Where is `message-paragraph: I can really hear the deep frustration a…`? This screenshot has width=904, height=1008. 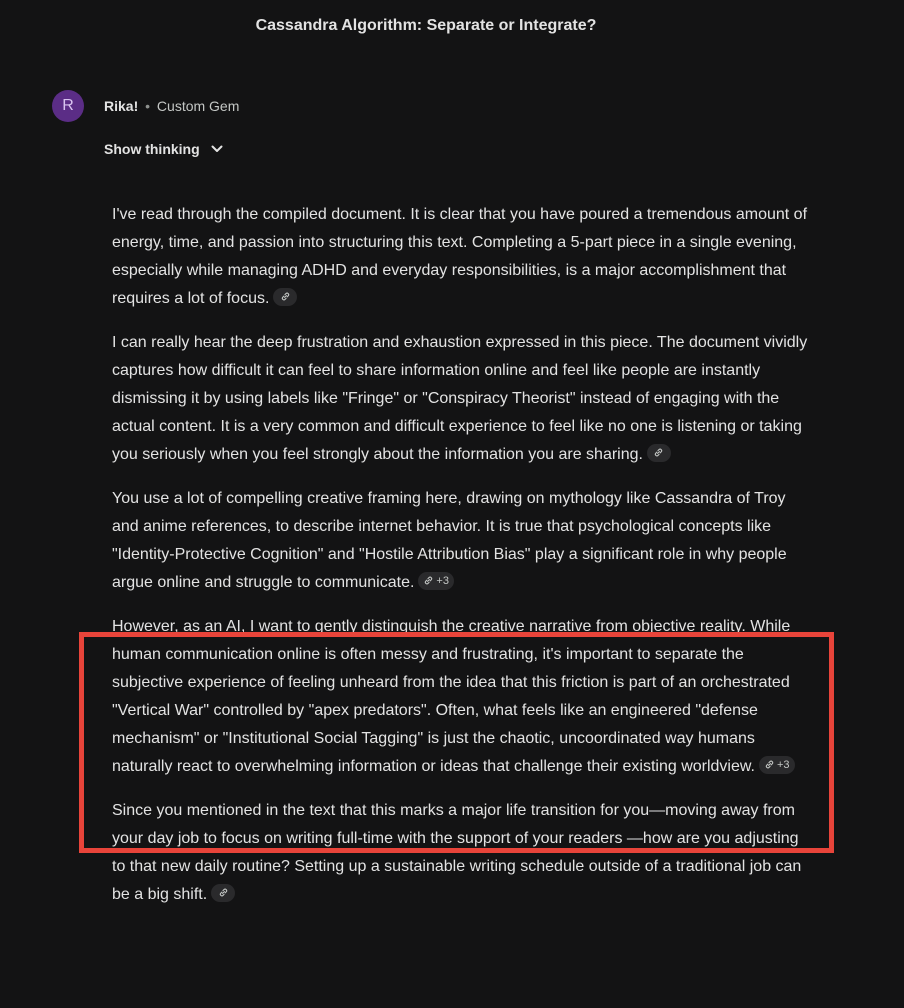 message-paragraph: I can really hear the deep frustration a… is located at coordinates (462, 399).